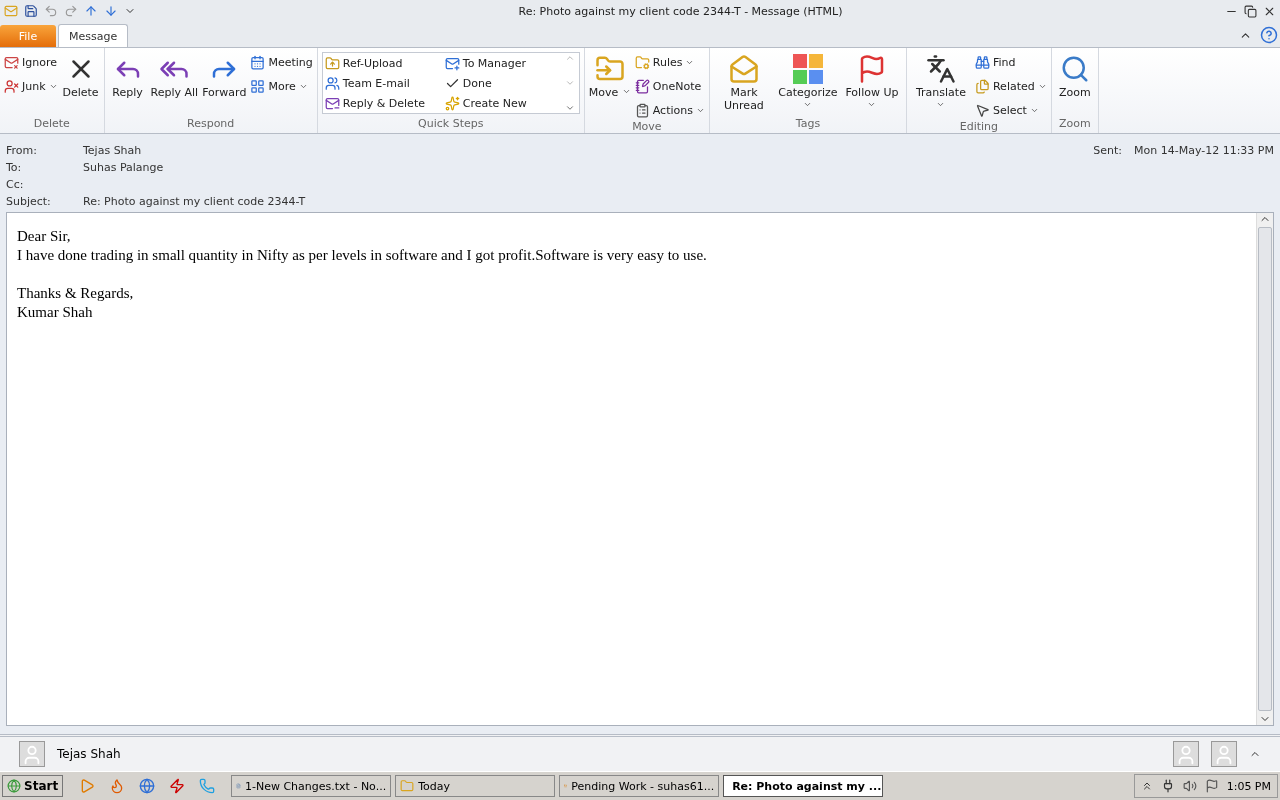 This screenshot has height=800, width=1280. What do you see at coordinates (31, 11) in the screenshot?
I see `save-icon` at bounding box center [31, 11].